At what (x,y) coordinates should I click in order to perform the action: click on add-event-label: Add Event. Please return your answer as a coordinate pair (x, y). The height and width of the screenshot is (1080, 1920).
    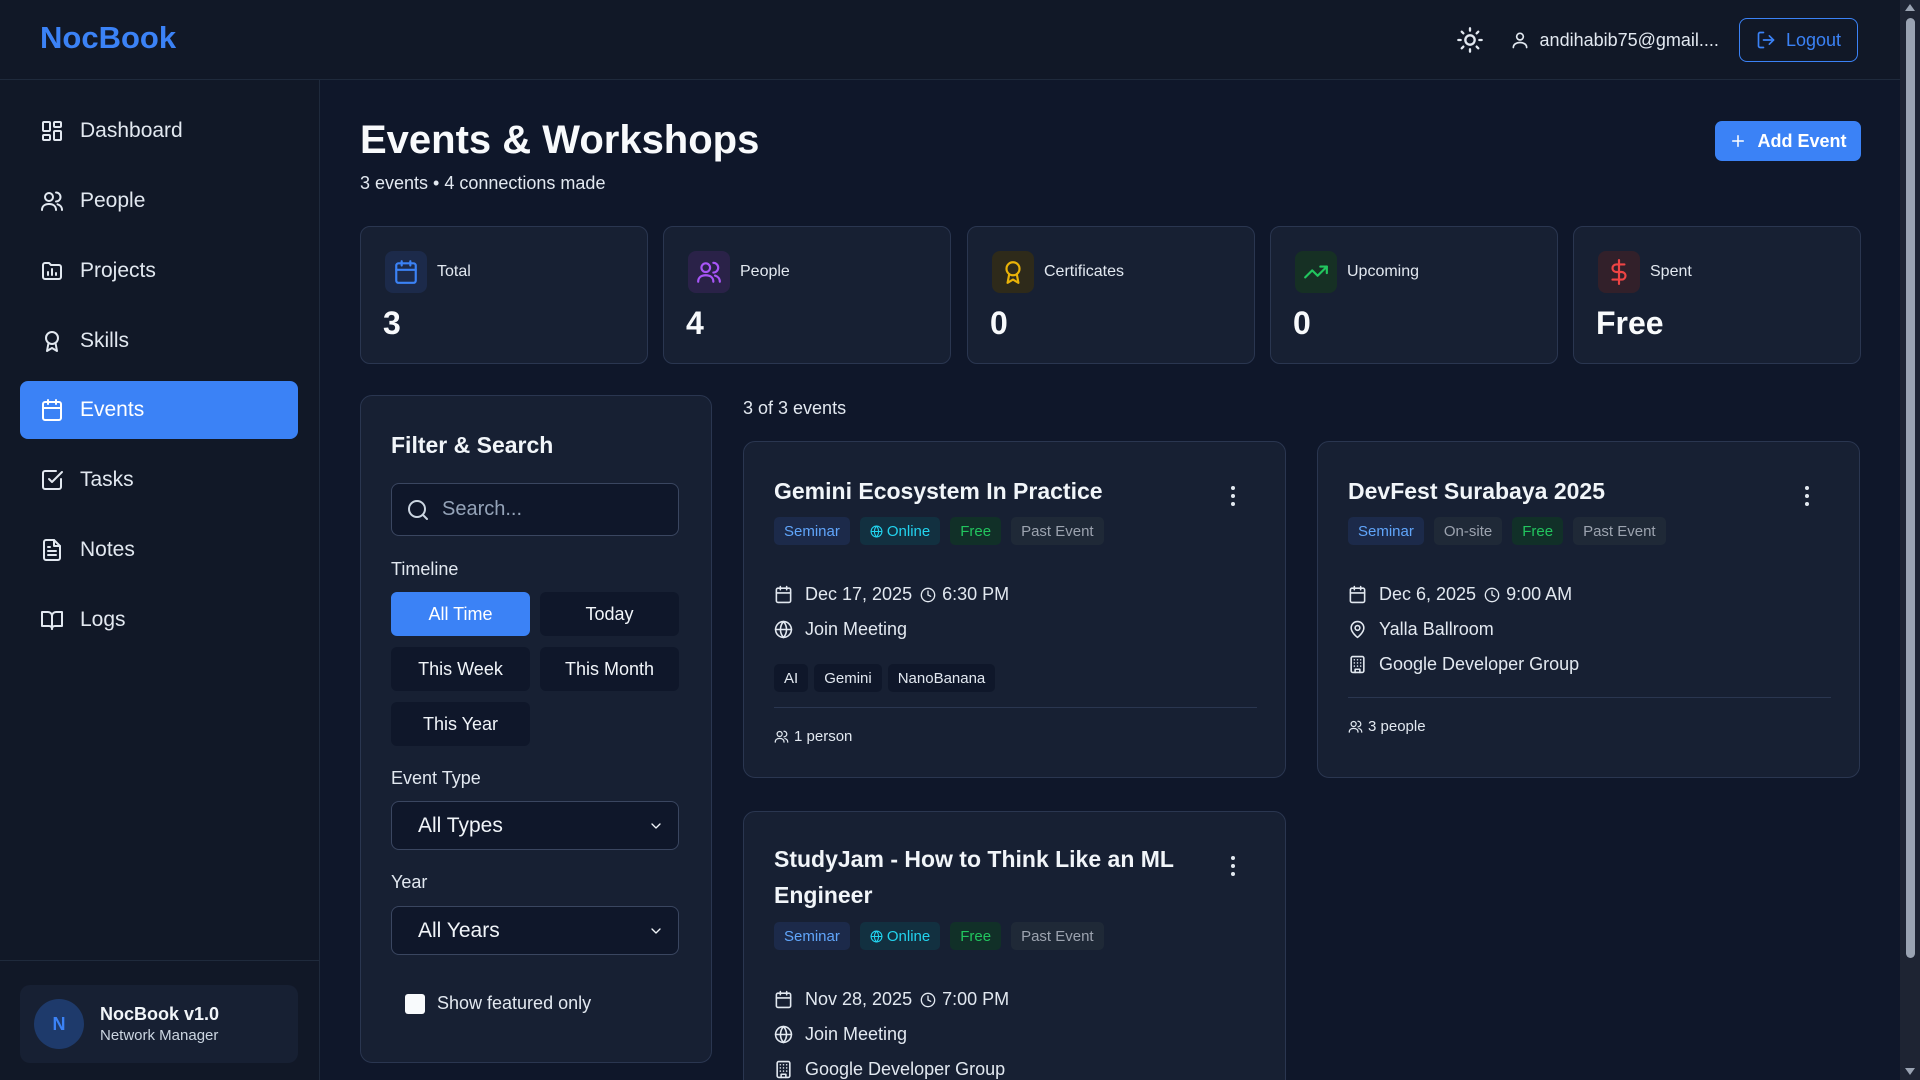
    Looking at the image, I should click on (1802, 140).